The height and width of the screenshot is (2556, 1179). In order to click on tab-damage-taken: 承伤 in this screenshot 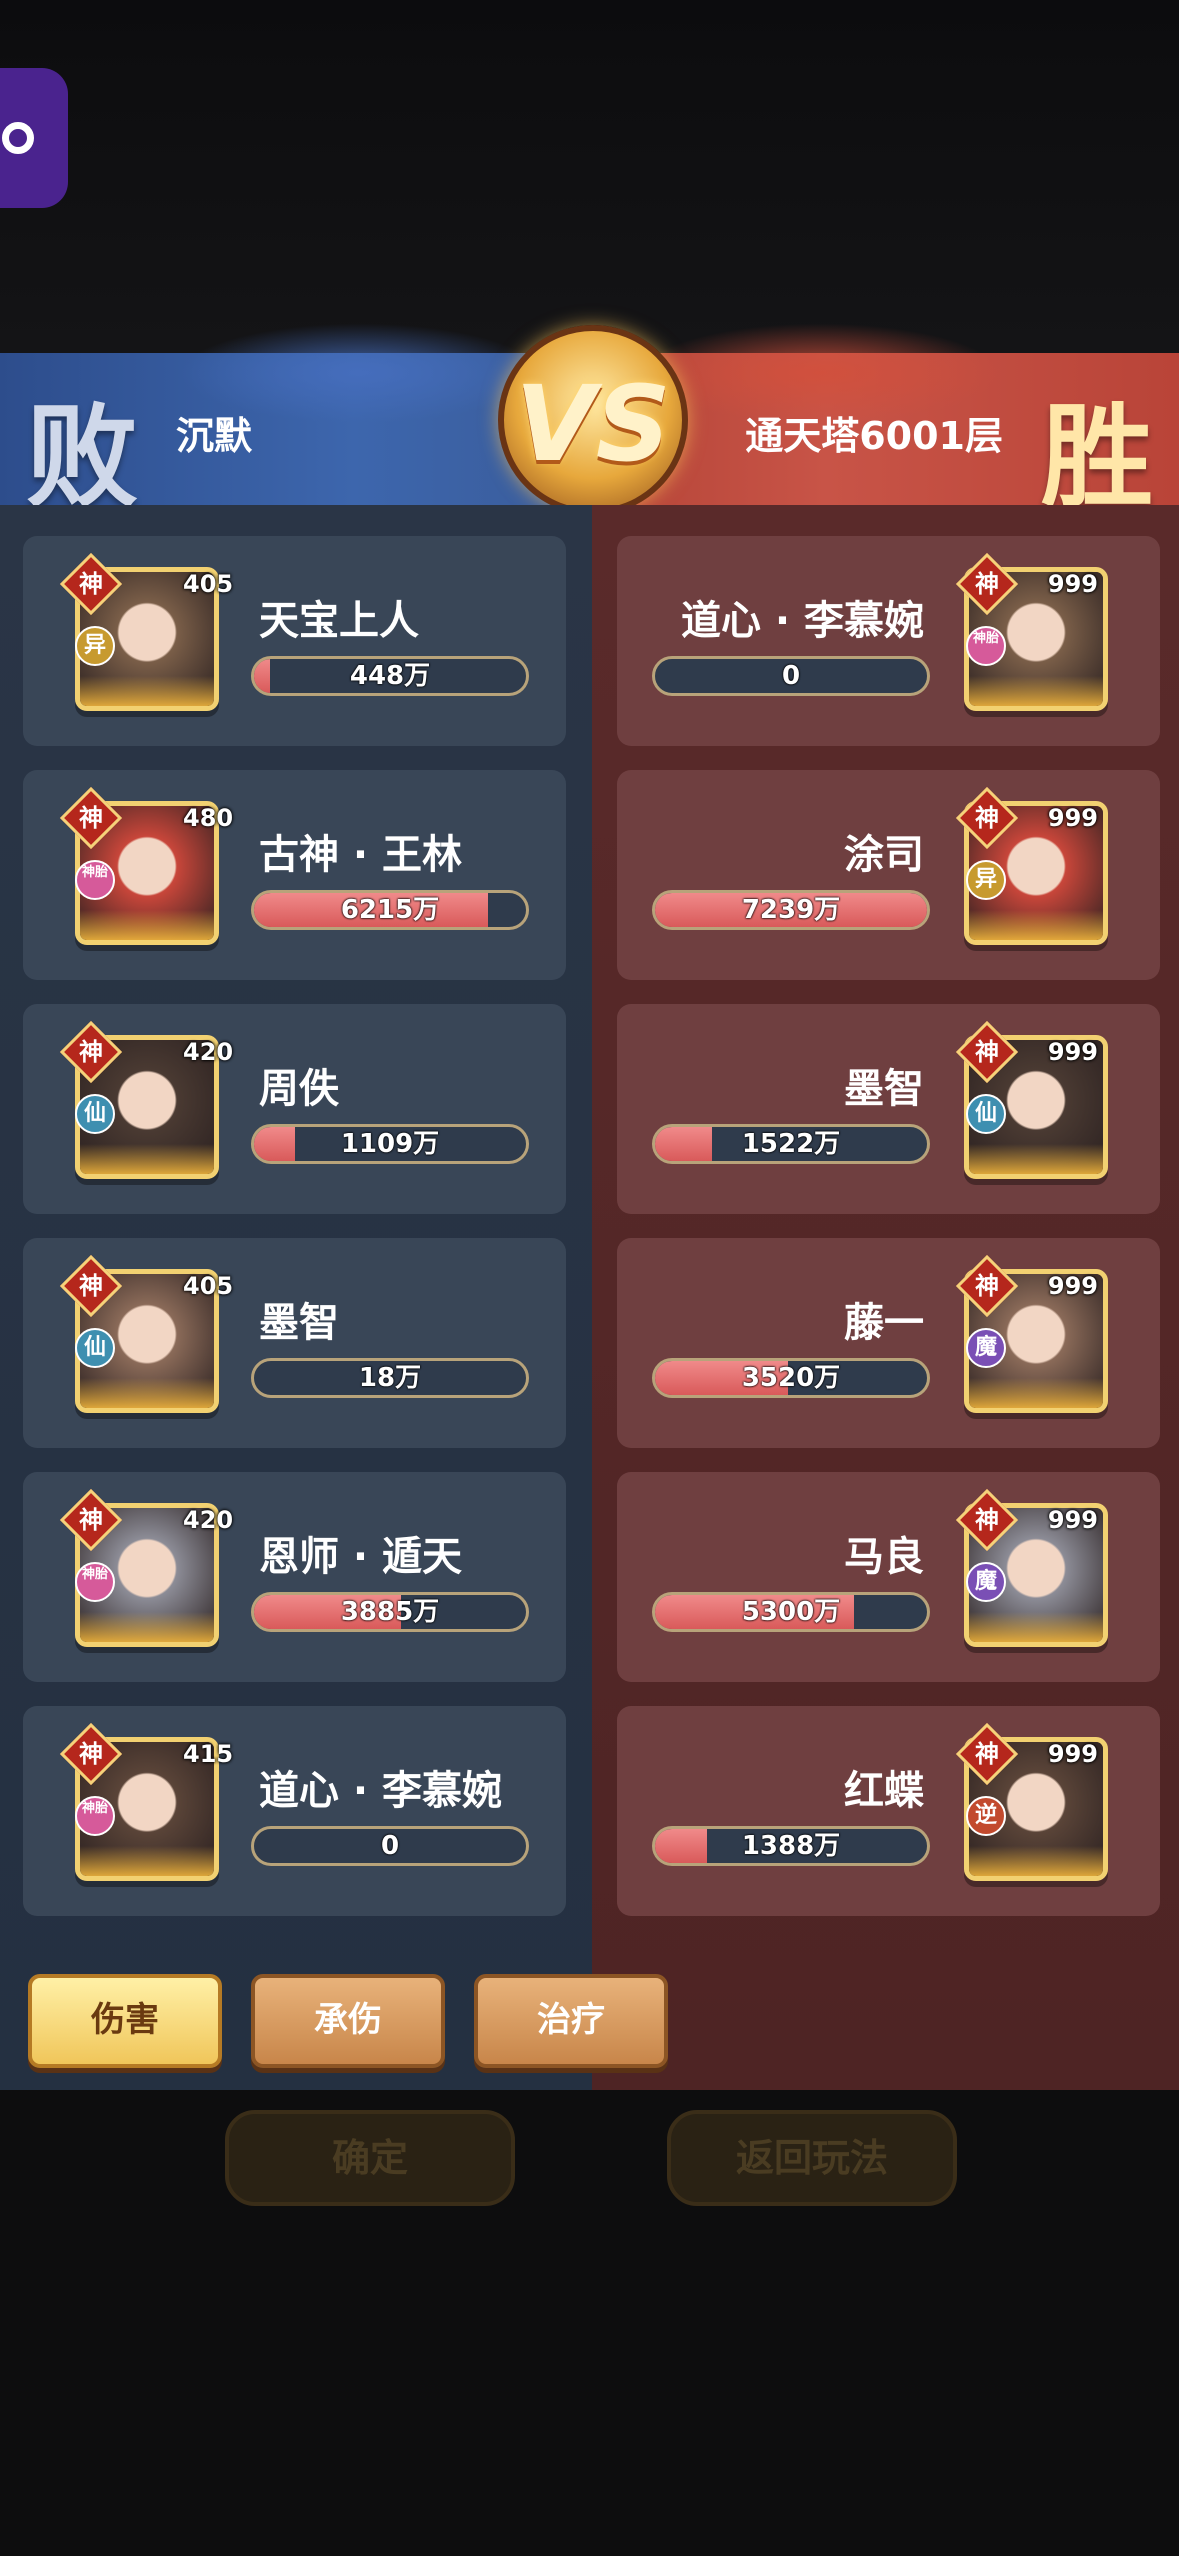, I will do `click(348, 2021)`.